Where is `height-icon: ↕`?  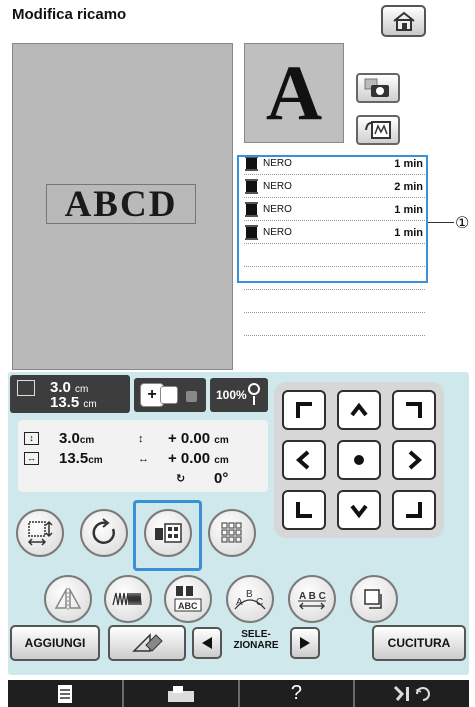
height-icon: ↕ is located at coordinates (31, 438).